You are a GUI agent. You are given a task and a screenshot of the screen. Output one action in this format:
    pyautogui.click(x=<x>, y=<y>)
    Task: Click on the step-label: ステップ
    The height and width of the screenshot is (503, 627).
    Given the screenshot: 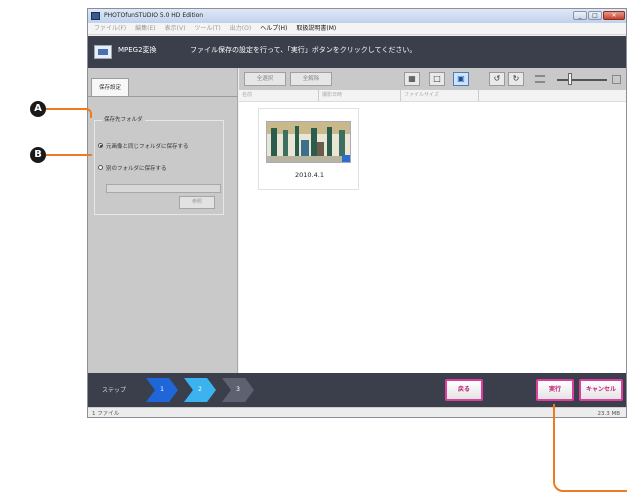 What is the action you would take?
    pyautogui.click(x=114, y=390)
    